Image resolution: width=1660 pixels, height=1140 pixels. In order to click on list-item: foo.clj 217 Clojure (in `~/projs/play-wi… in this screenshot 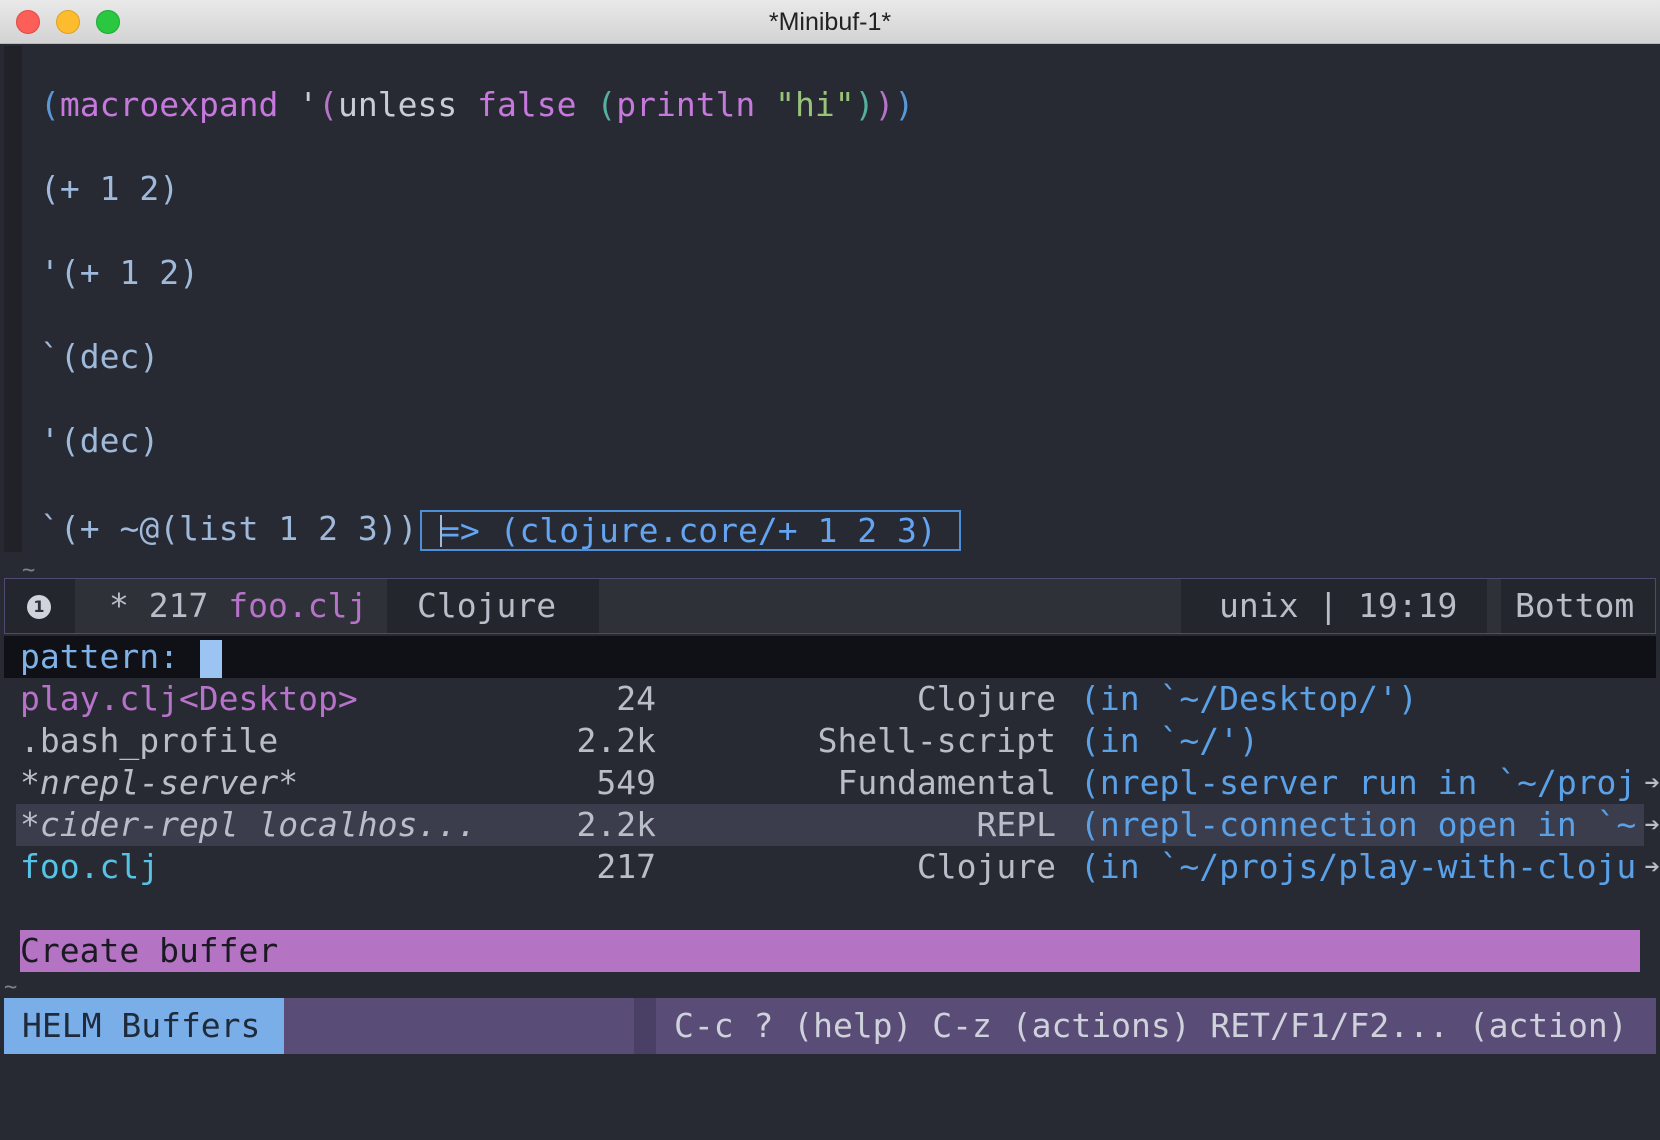, I will do `click(838, 867)`.